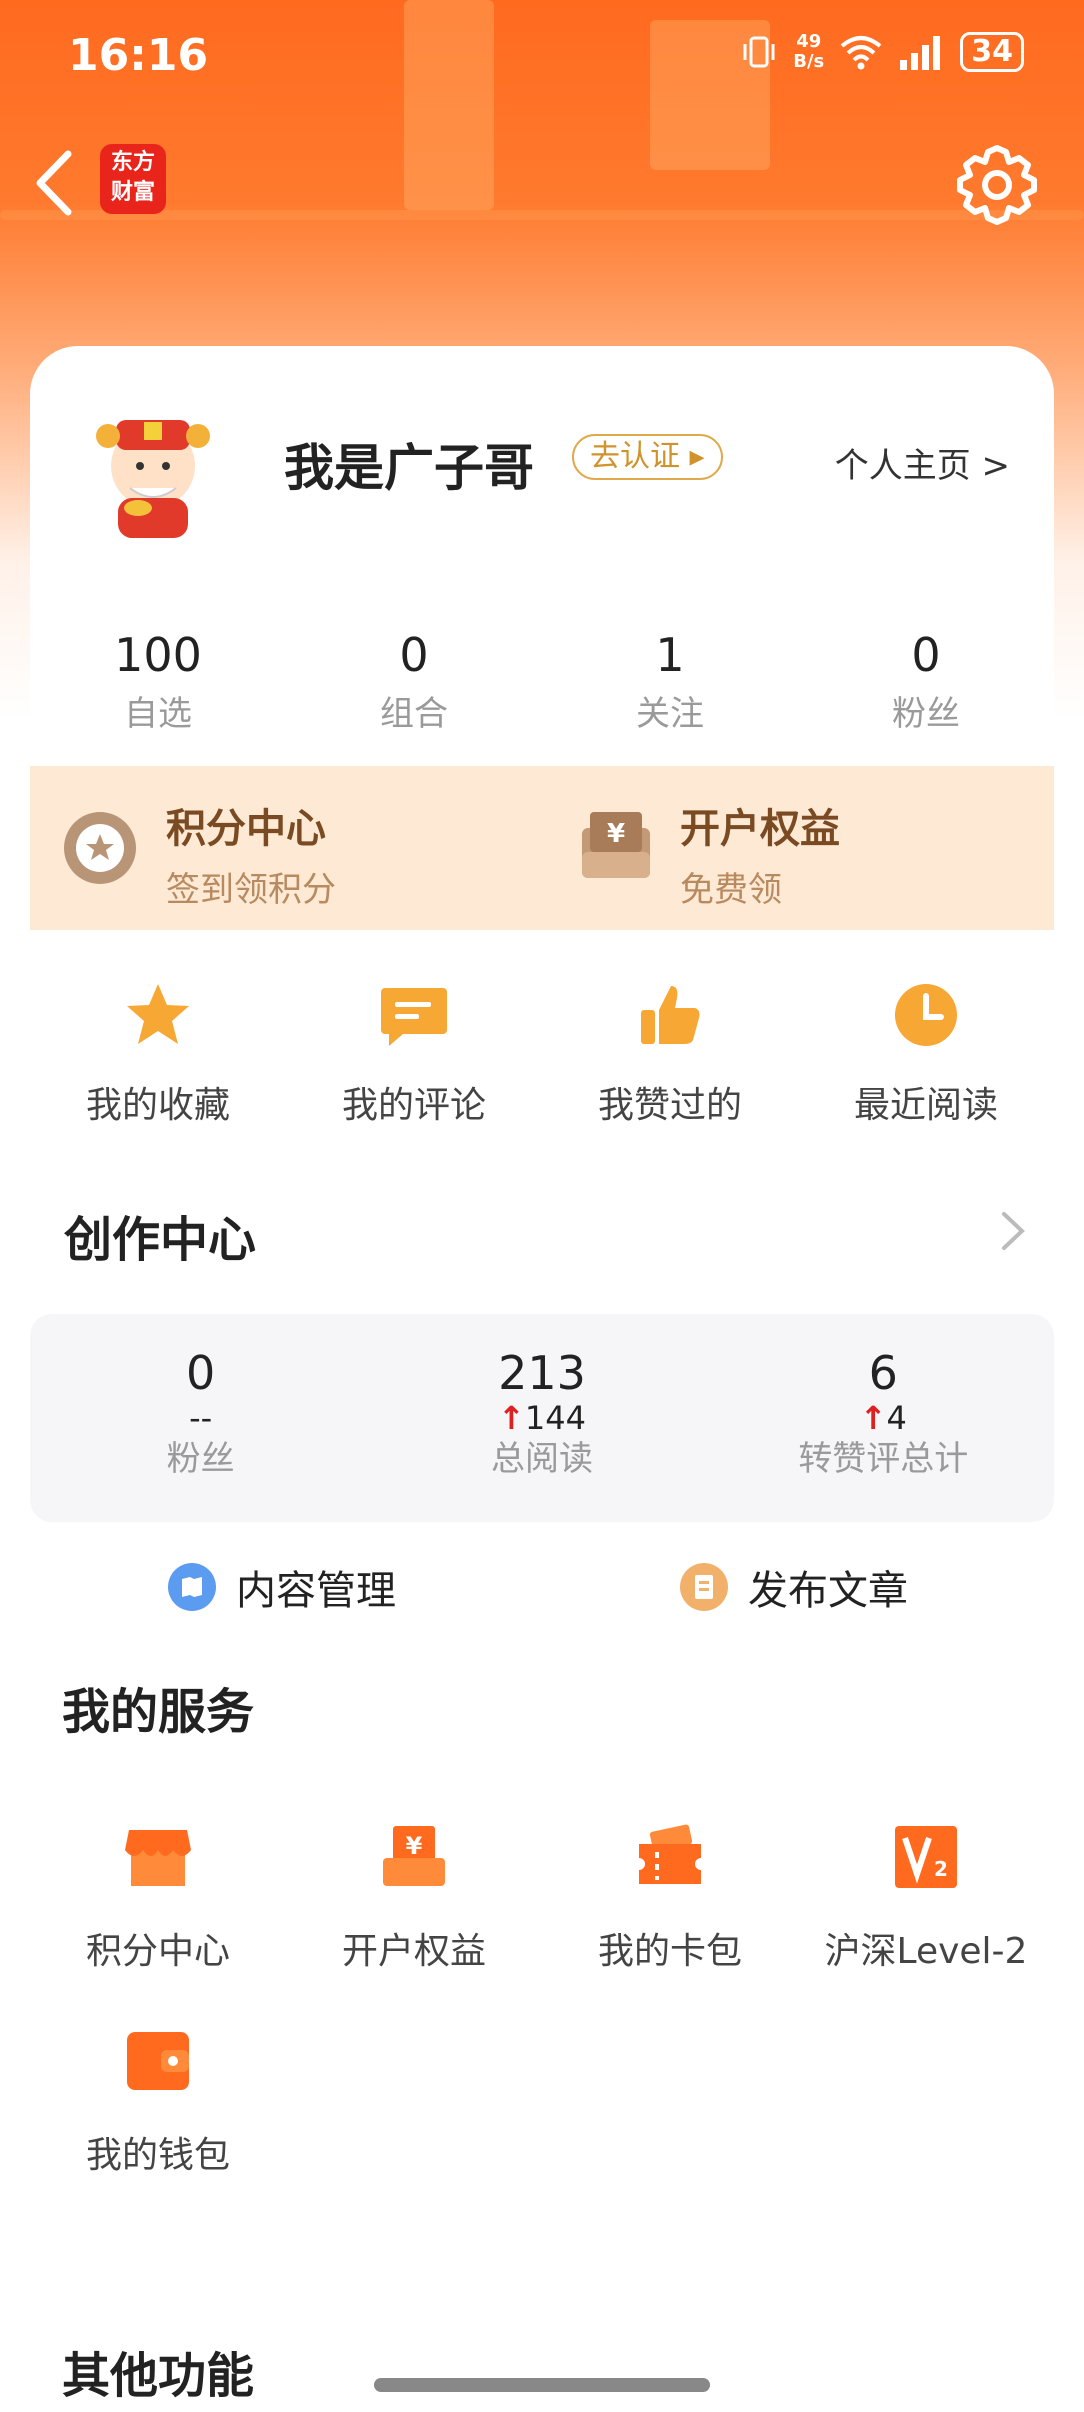  What do you see at coordinates (1013, 1231) in the screenshot?
I see `chevron-right-icon` at bounding box center [1013, 1231].